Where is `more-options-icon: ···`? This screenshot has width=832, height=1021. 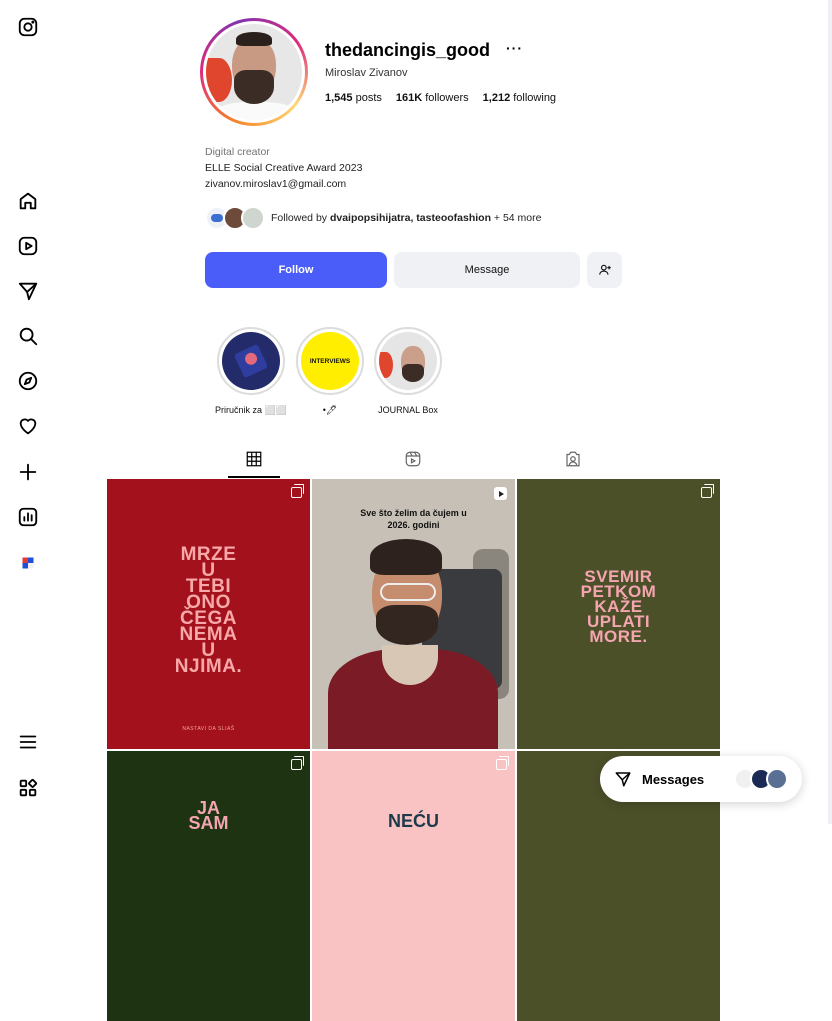
more-options-icon: ··· is located at coordinates (514, 48).